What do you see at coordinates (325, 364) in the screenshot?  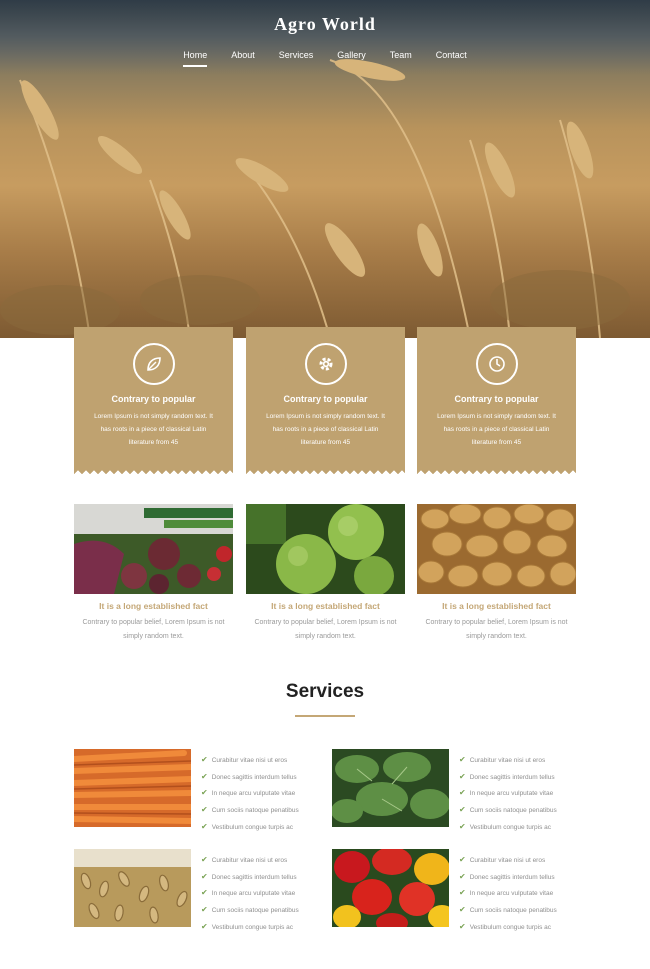 I see `gear-icon` at bounding box center [325, 364].